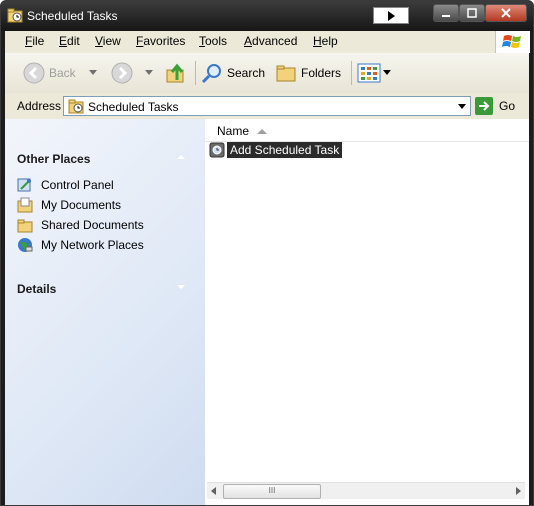  I want to click on menu-edit: Edit, so click(69, 41).